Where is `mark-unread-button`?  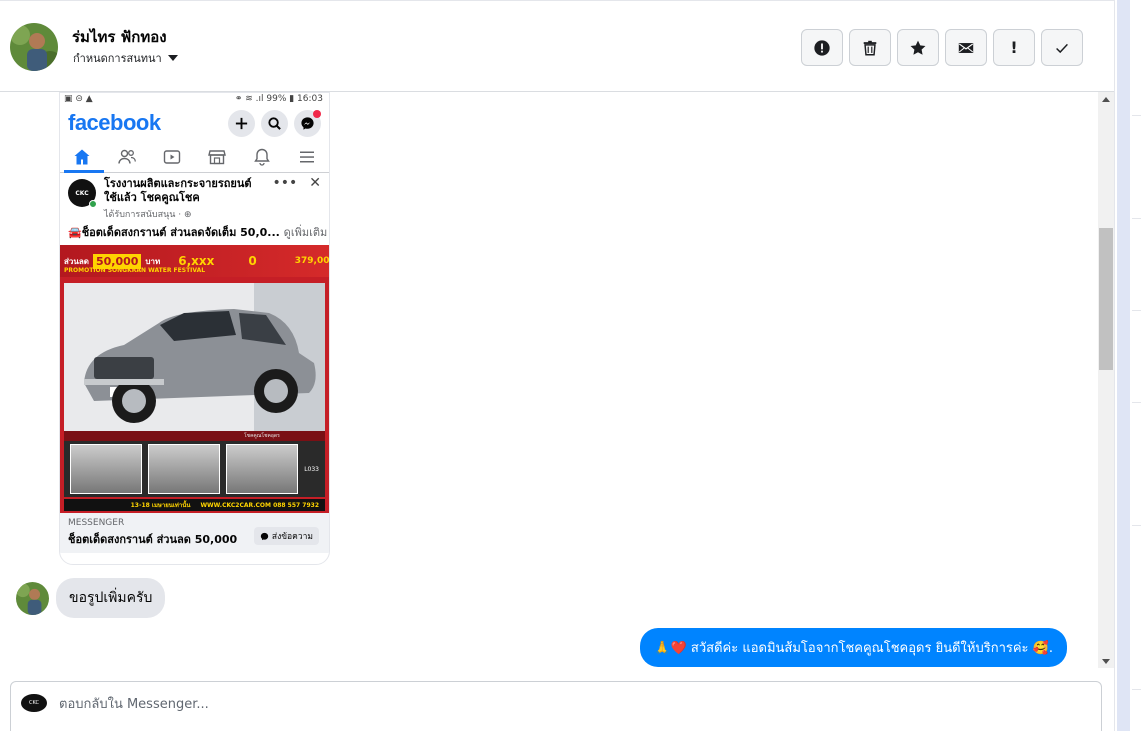
mark-unread-button is located at coordinates (966, 47).